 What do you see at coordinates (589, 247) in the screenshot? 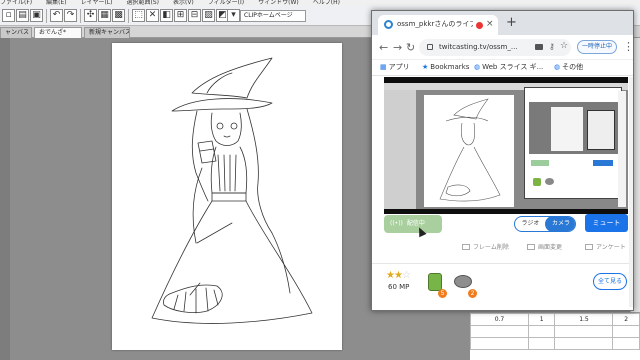
I see `chat-icon` at bounding box center [589, 247].